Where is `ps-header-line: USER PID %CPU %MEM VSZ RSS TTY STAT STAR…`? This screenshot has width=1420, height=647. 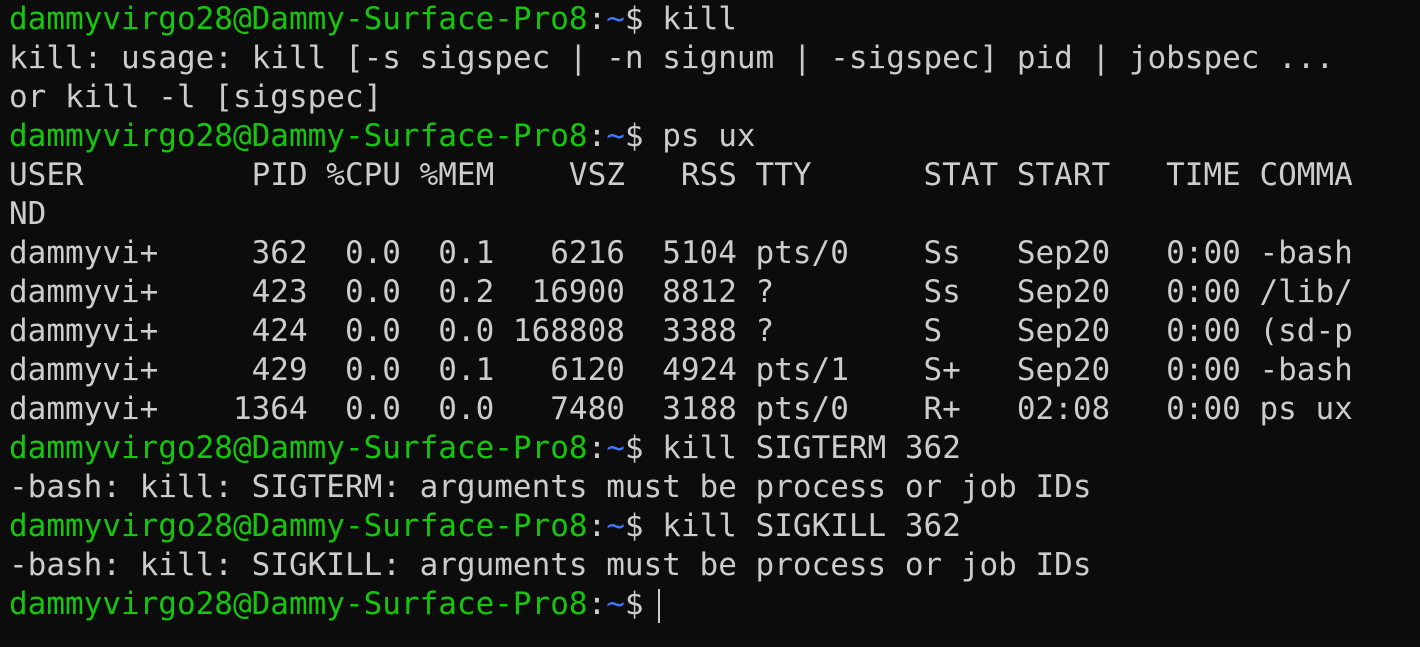 ps-header-line: USER PID %CPU %MEM VSZ RSS TTY STAT STAR… is located at coordinates (681, 175).